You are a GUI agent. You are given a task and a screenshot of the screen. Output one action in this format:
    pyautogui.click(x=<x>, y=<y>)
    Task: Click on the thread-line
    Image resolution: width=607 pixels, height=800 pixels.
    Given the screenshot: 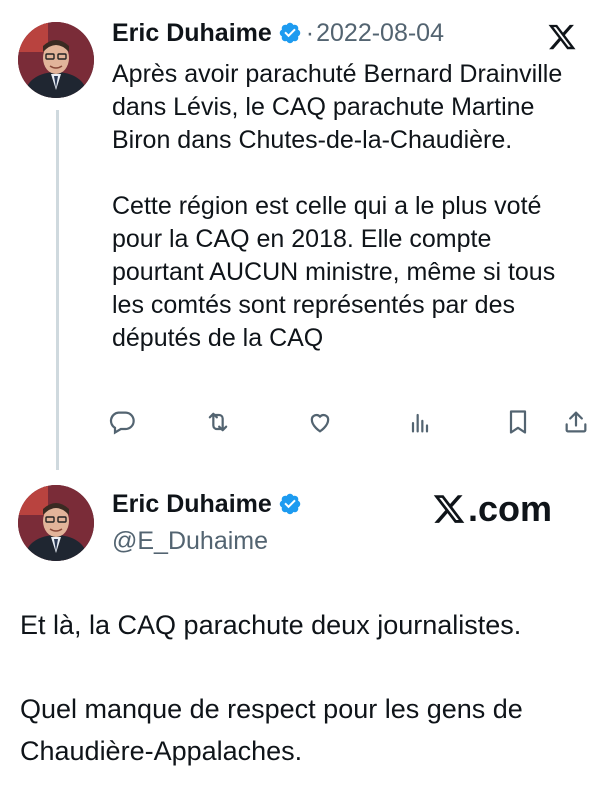 What is the action you would take?
    pyautogui.click(x=57, y=290)
    